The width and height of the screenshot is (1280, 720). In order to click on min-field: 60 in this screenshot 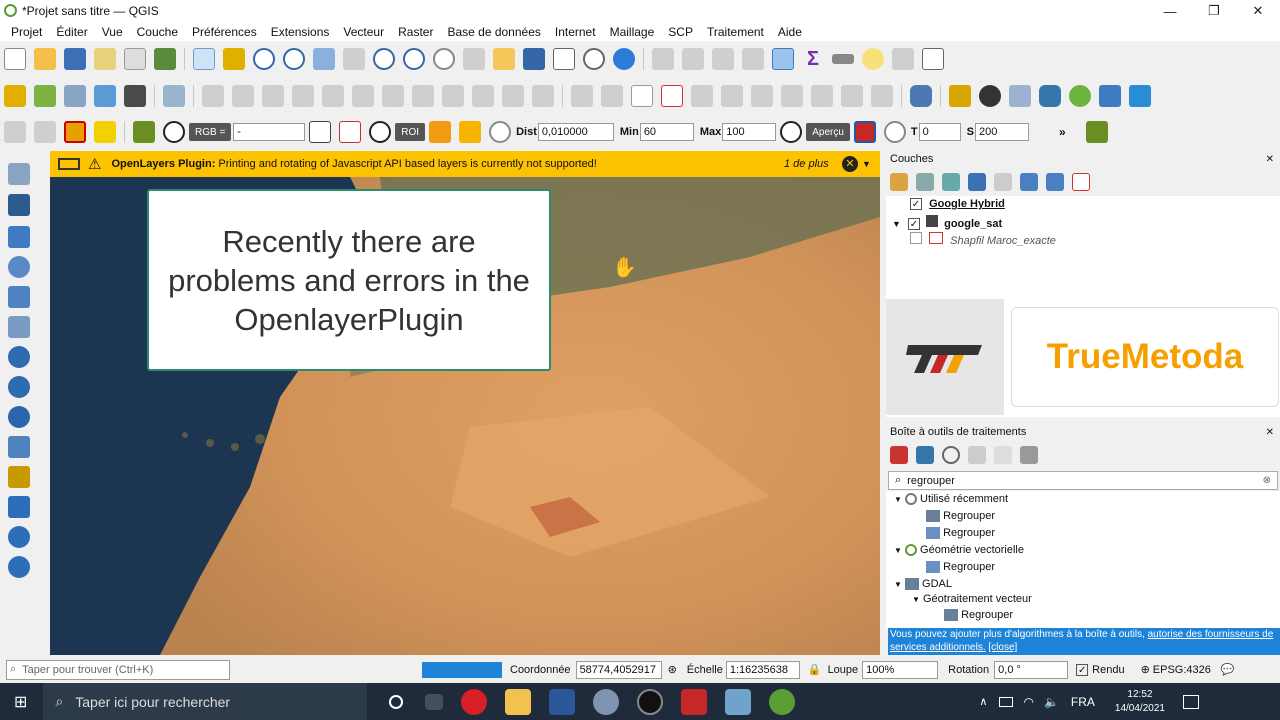, I will do `click(666, 132)`.